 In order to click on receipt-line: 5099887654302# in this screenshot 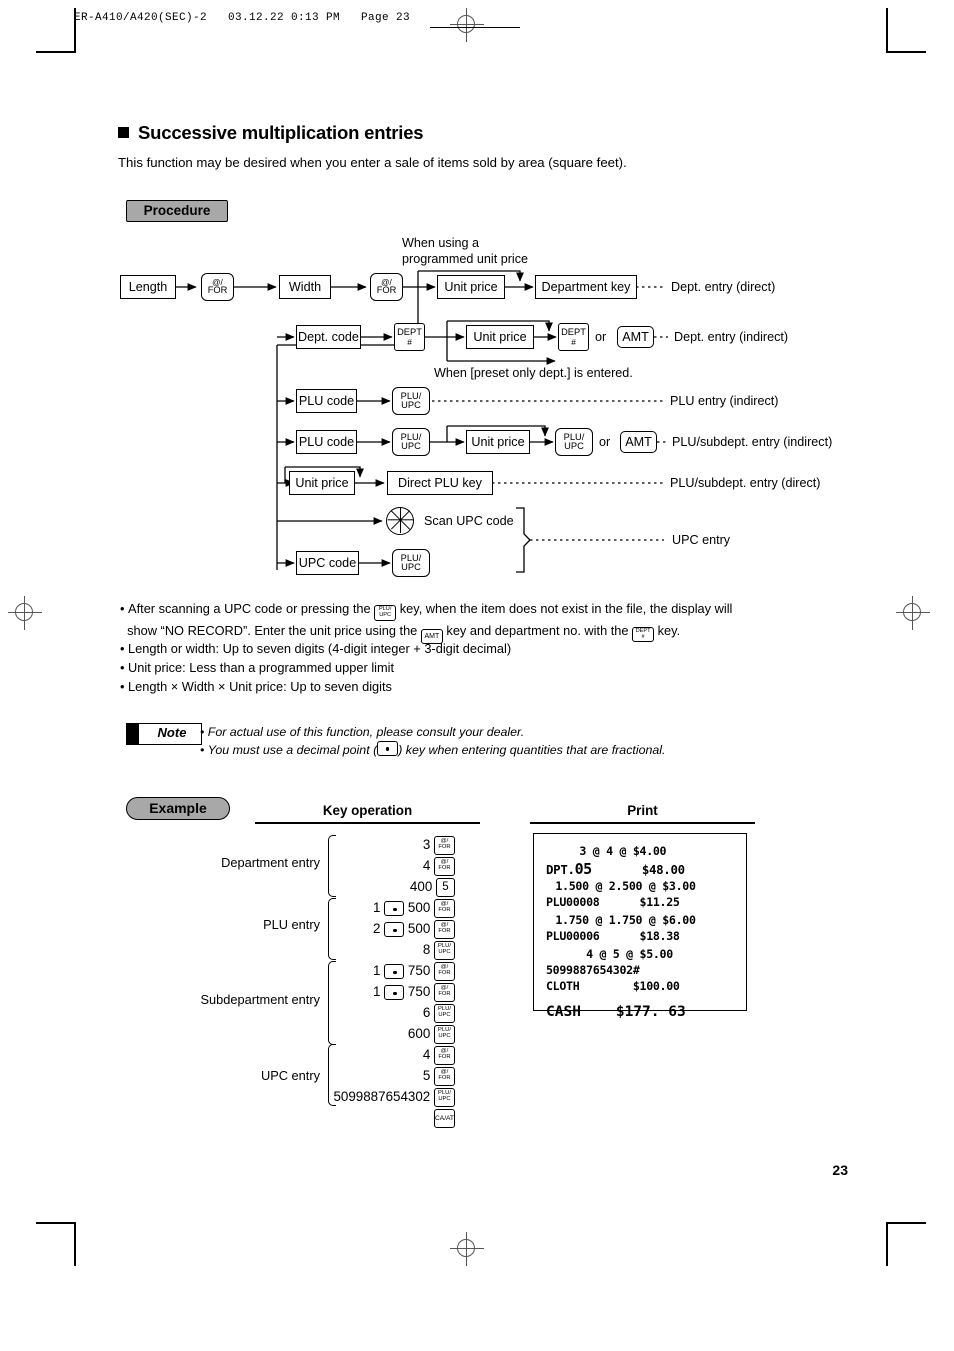, I will do `click(593, 970)`.